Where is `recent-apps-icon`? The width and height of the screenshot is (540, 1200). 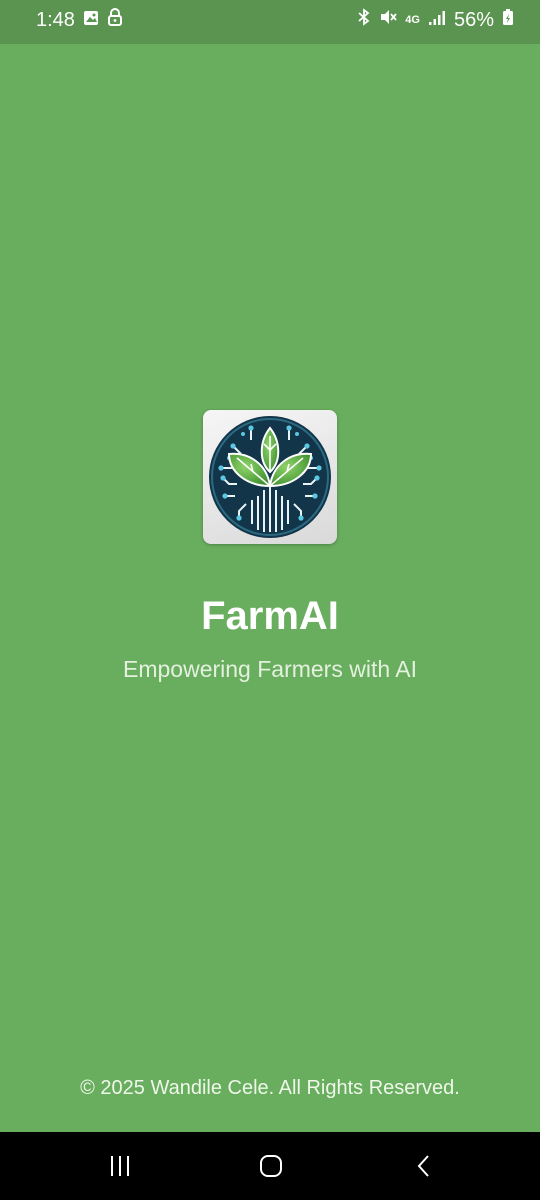
recent-apps-icon is located at coordinates (120, 1166).